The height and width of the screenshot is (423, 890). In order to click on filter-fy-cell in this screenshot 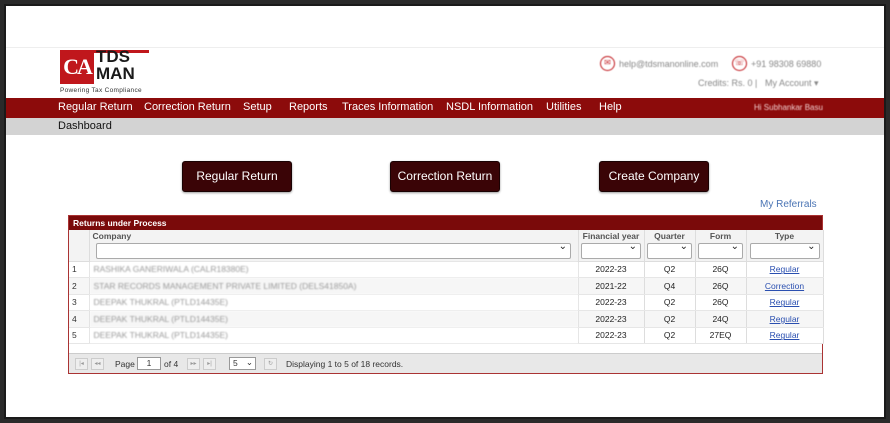, I will do `click(611, 251)`.